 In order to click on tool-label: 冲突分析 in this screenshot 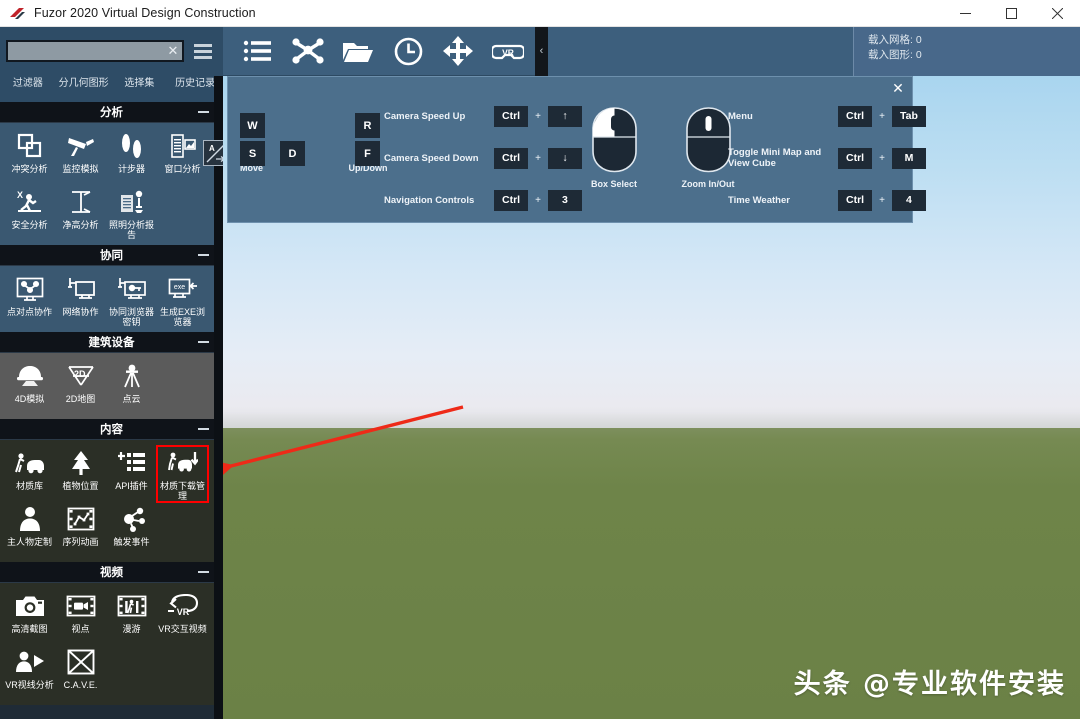, I will do `click(29, 169)`.